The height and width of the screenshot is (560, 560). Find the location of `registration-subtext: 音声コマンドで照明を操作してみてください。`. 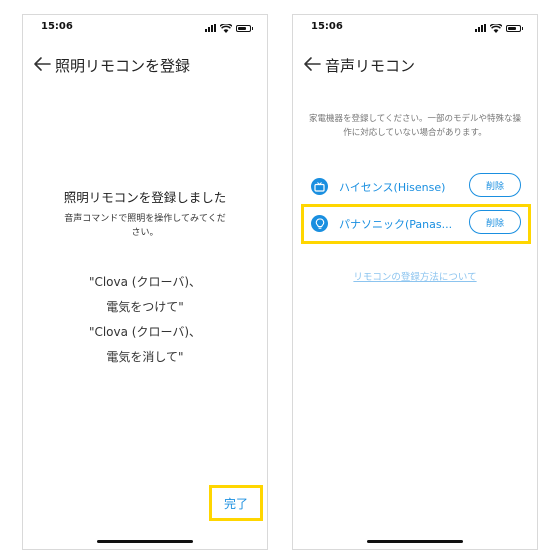

registration-subtext: 音声コマンドで照明を操作してみてください。 is located at coordinates (145, 226).